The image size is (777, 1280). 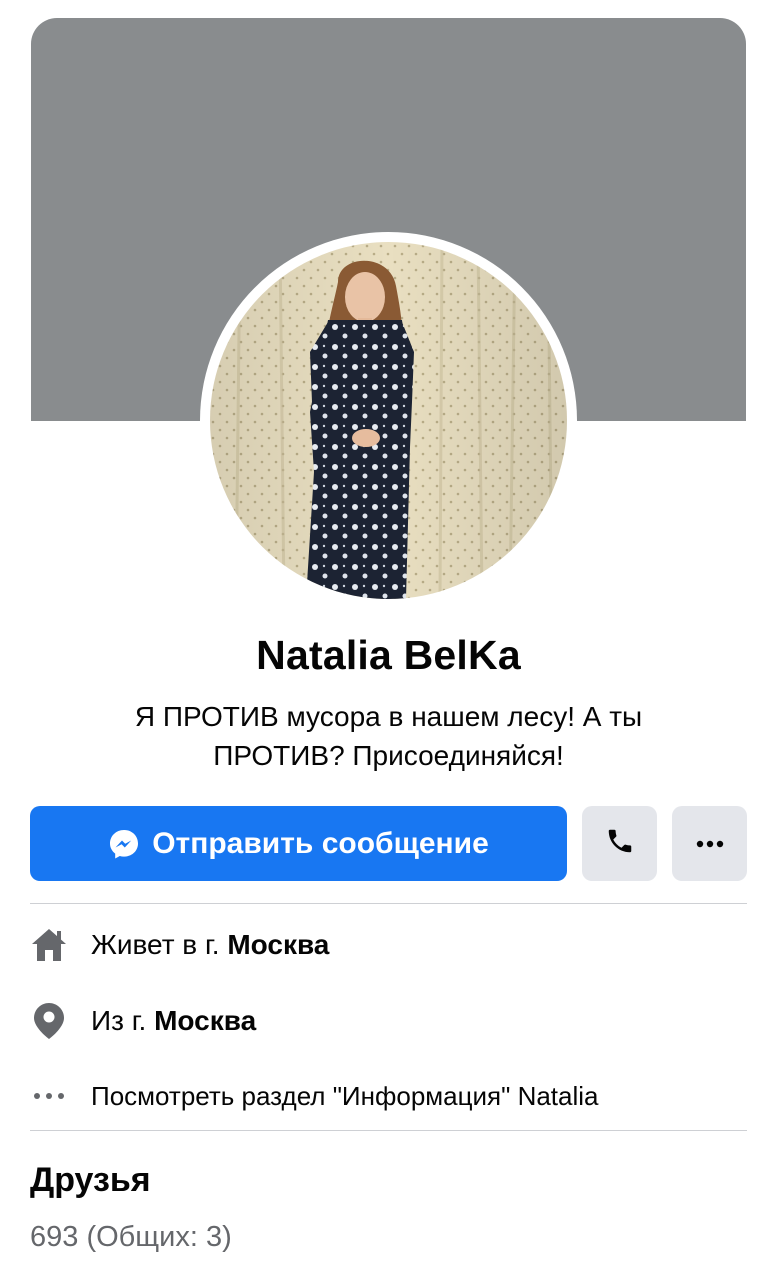 I want to click on from-text: Из г. Москва, so click(x=173, y=1021).